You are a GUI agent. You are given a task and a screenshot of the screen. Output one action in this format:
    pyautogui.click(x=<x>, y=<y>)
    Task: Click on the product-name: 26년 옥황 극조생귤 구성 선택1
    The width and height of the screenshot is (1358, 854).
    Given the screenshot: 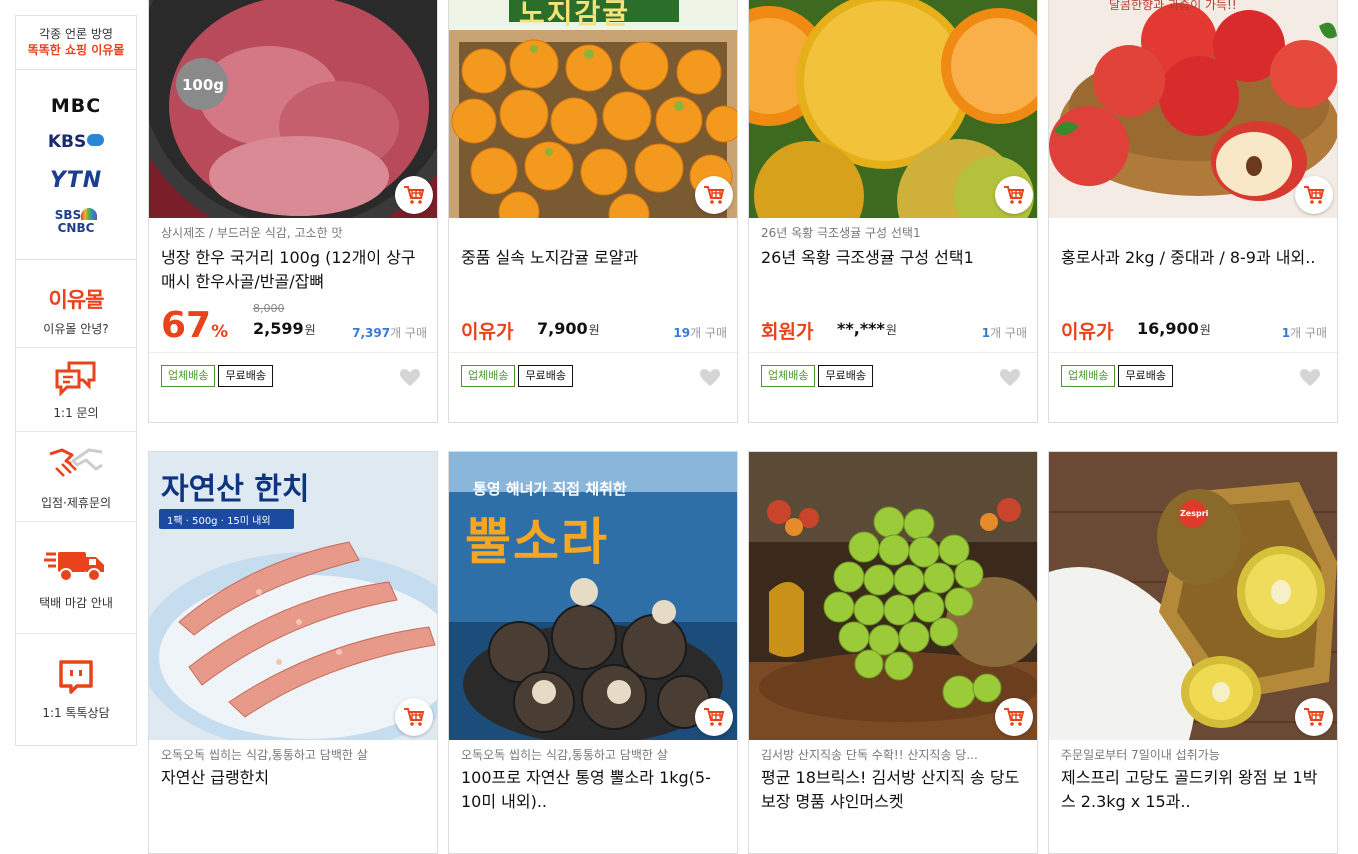 What is the action you would take?
    pyautogui.click(x=895, y=258)
    